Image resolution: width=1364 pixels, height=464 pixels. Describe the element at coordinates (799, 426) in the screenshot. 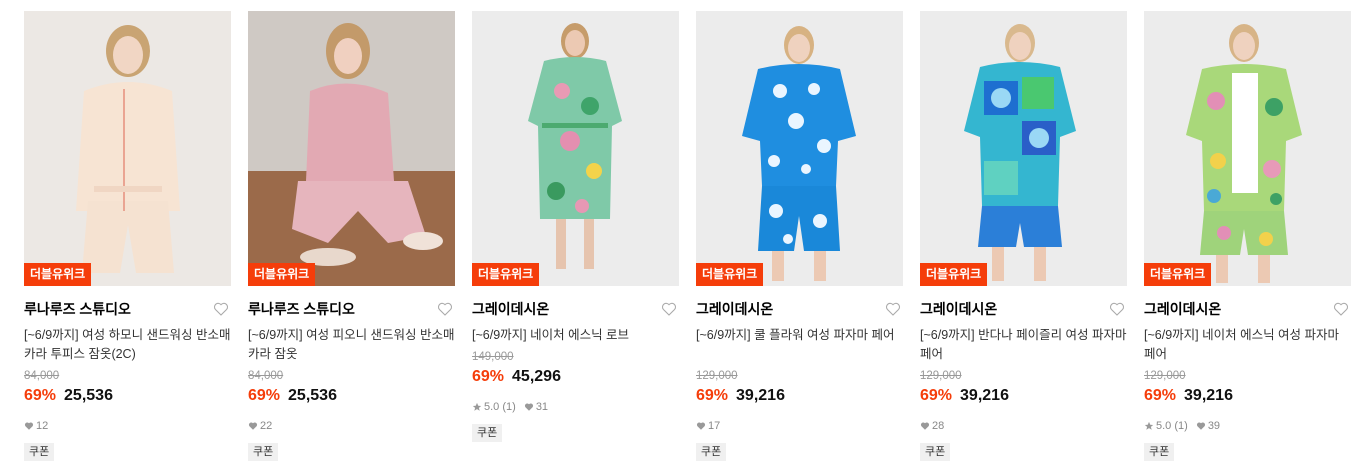

I see `product-stats: 17` at that location.